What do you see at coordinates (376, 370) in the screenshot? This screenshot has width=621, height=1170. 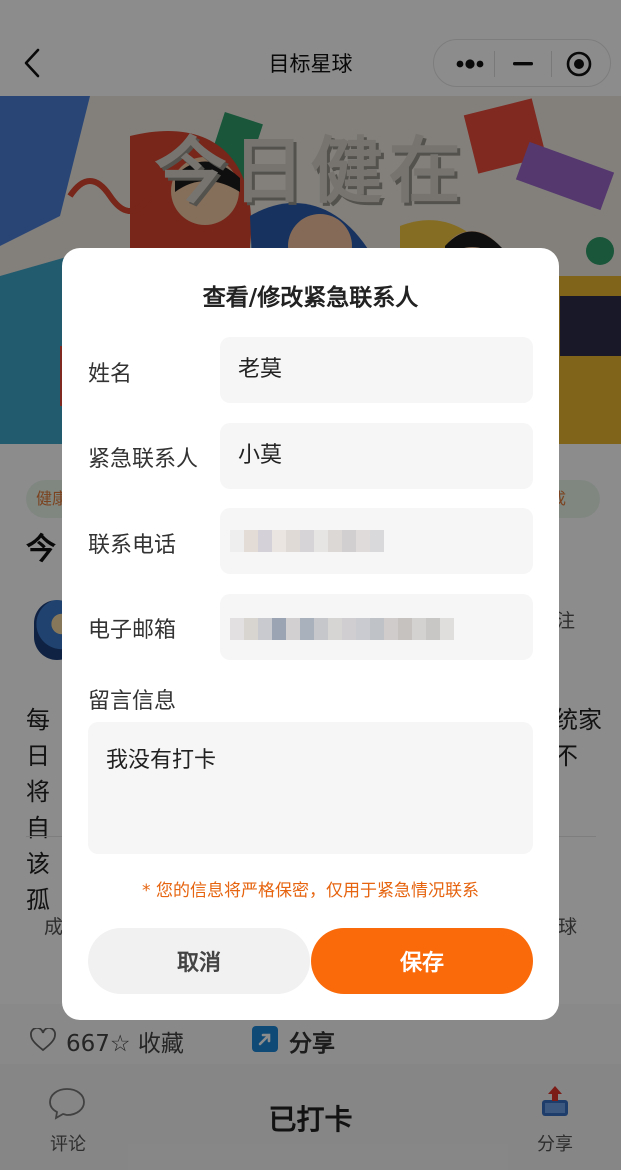 I see `name-field: 老莫` at bounding box center [376, 370].